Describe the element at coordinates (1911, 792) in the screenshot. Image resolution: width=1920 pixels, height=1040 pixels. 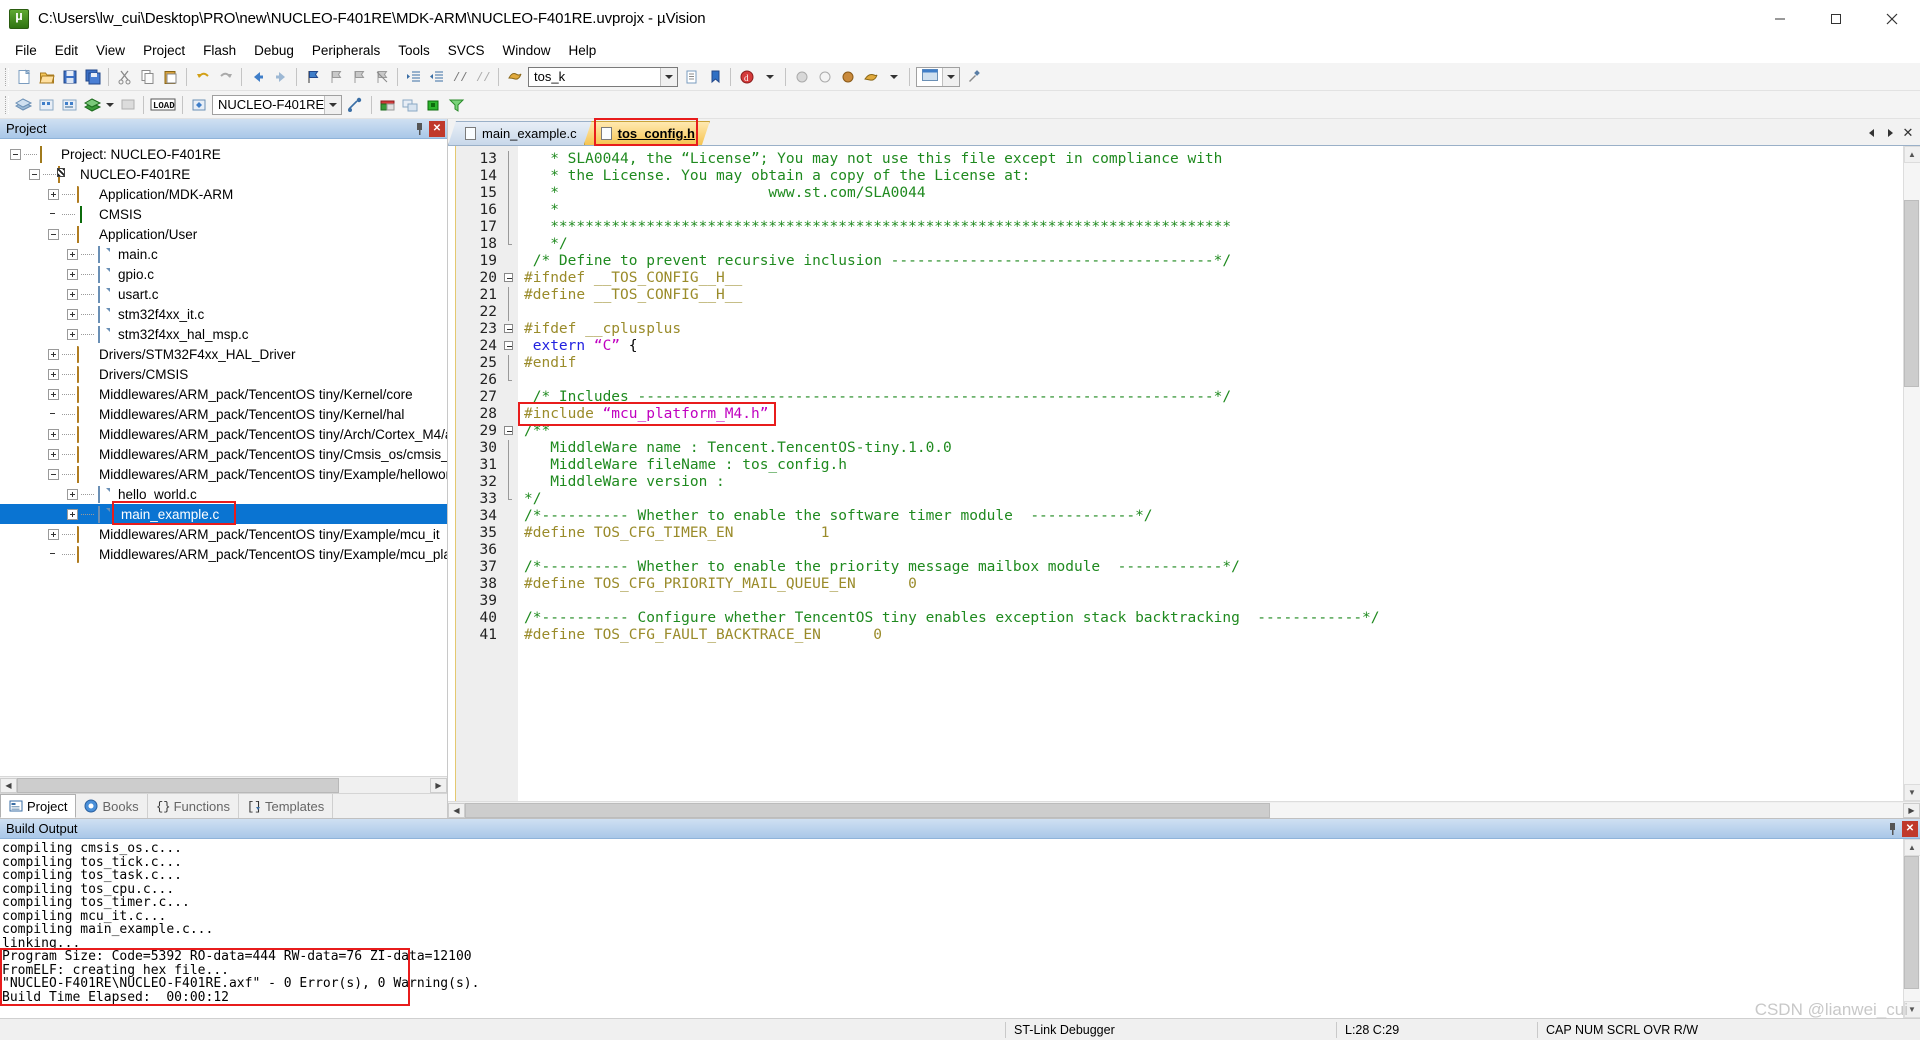
I see `scroll-down-icon: ▼` at that location.